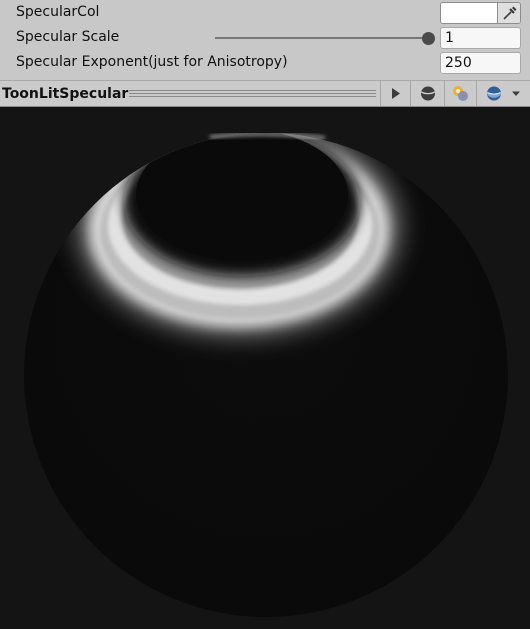 The image size is (530, 629). Describe the element at coordinates (480, 63) in the screenshot. I see `specular-exponent-input: 250` at that location.